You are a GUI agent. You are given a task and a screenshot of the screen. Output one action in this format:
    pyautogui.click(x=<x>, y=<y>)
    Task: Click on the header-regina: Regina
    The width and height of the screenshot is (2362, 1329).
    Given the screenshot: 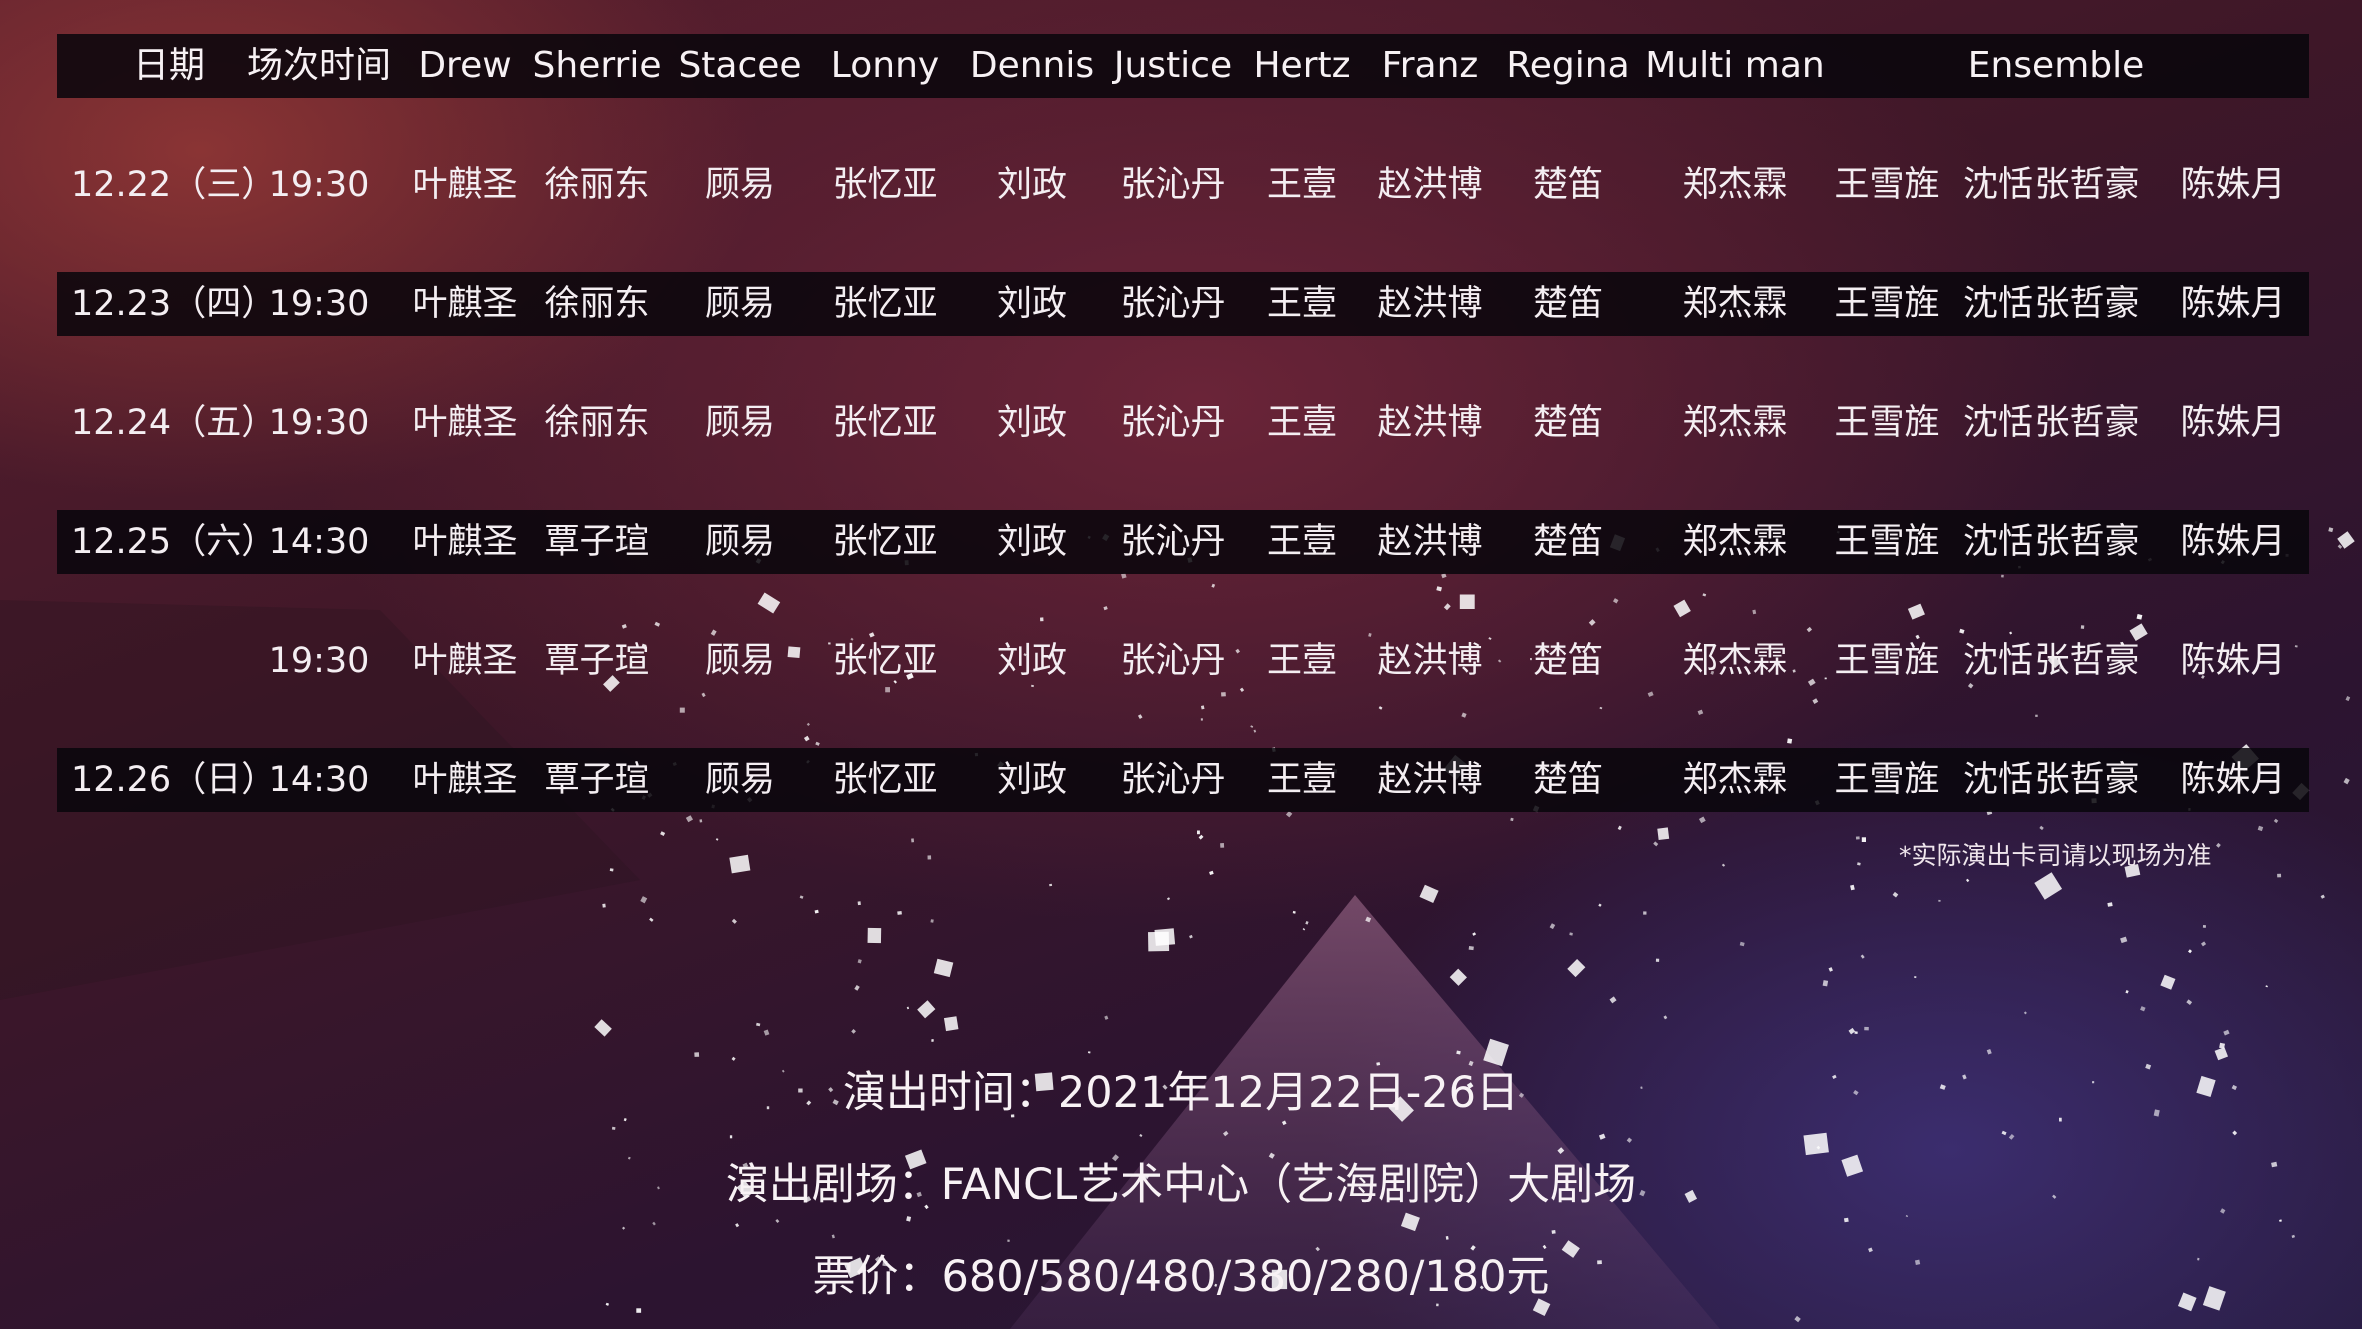 What is the action you would take?
    pyautogui.click(x=1568, y=65)
    